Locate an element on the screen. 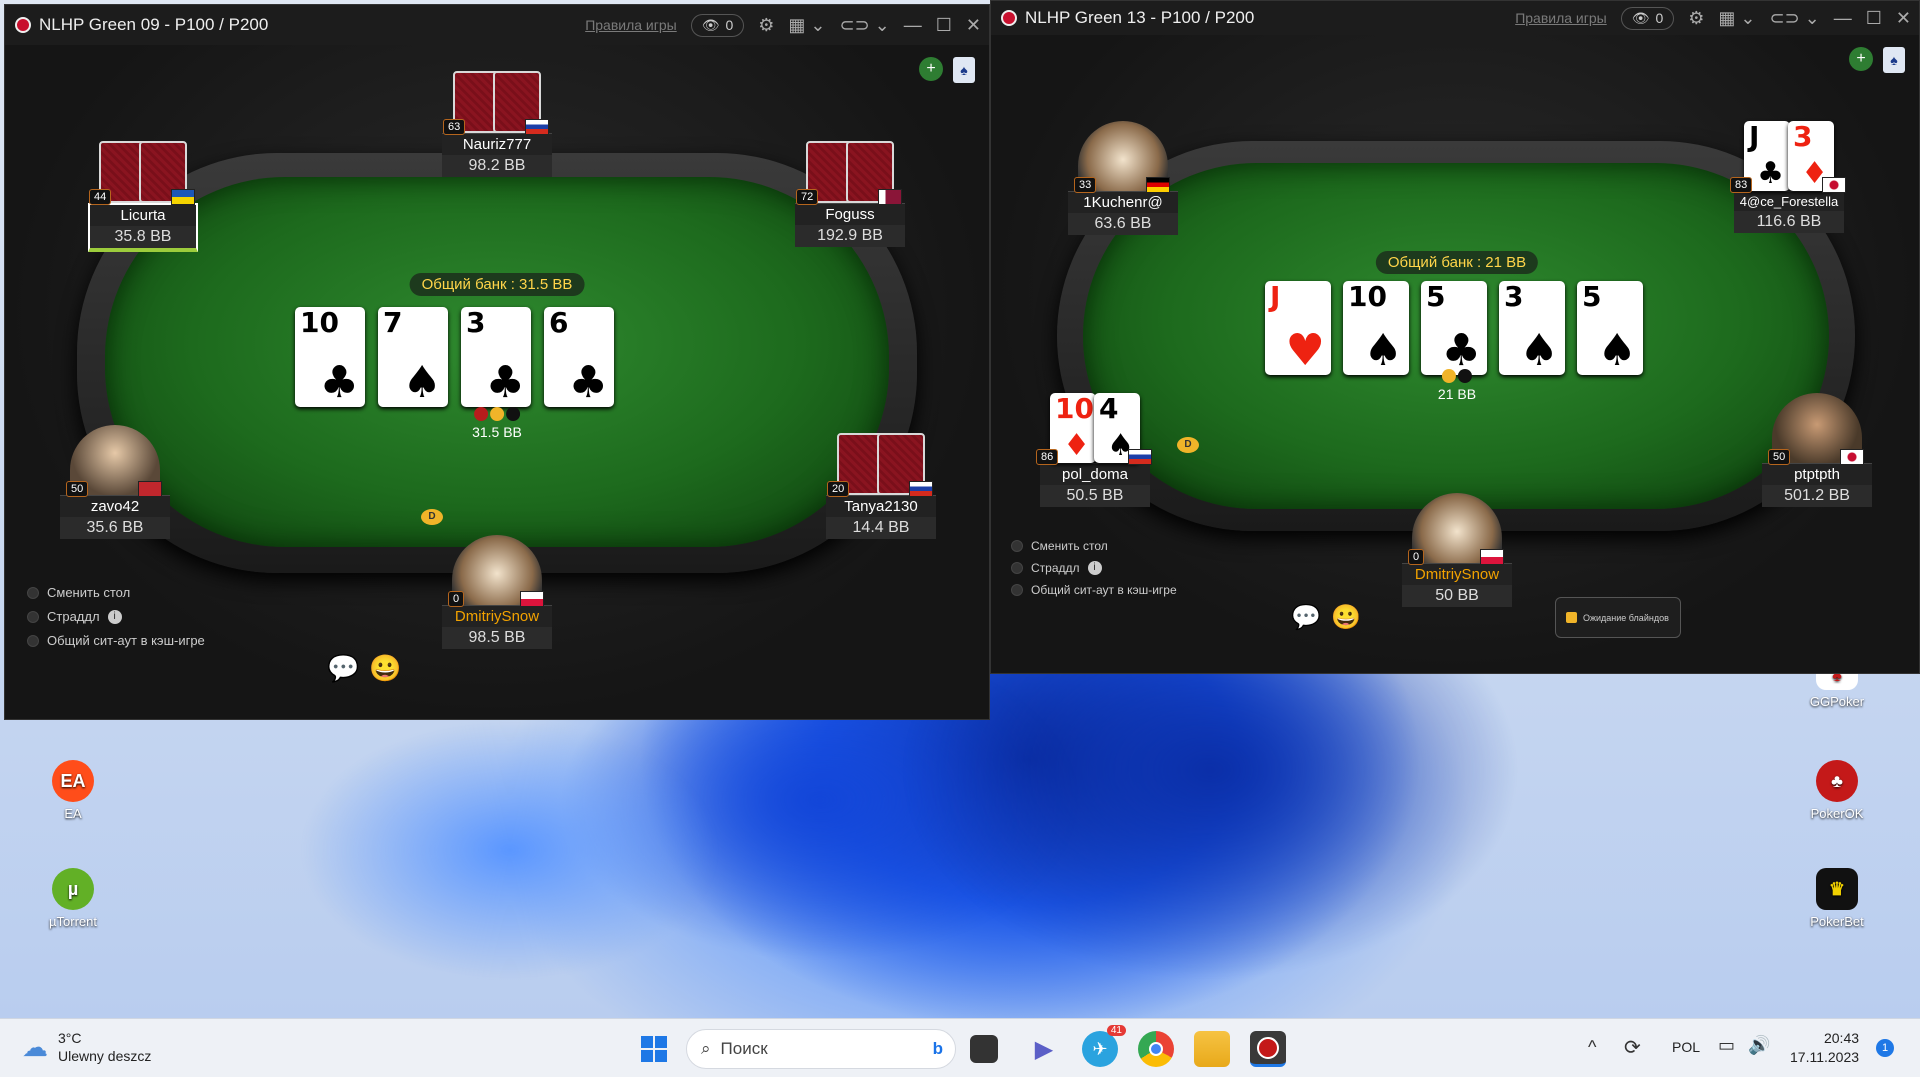  player-seat-nauriz777: 63 Nauriz777 98.2 BB is located at coordinates (497, 124).